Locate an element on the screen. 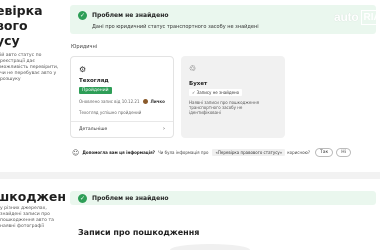  logo-ria-text: RIA is located at coordinates (370, 17).